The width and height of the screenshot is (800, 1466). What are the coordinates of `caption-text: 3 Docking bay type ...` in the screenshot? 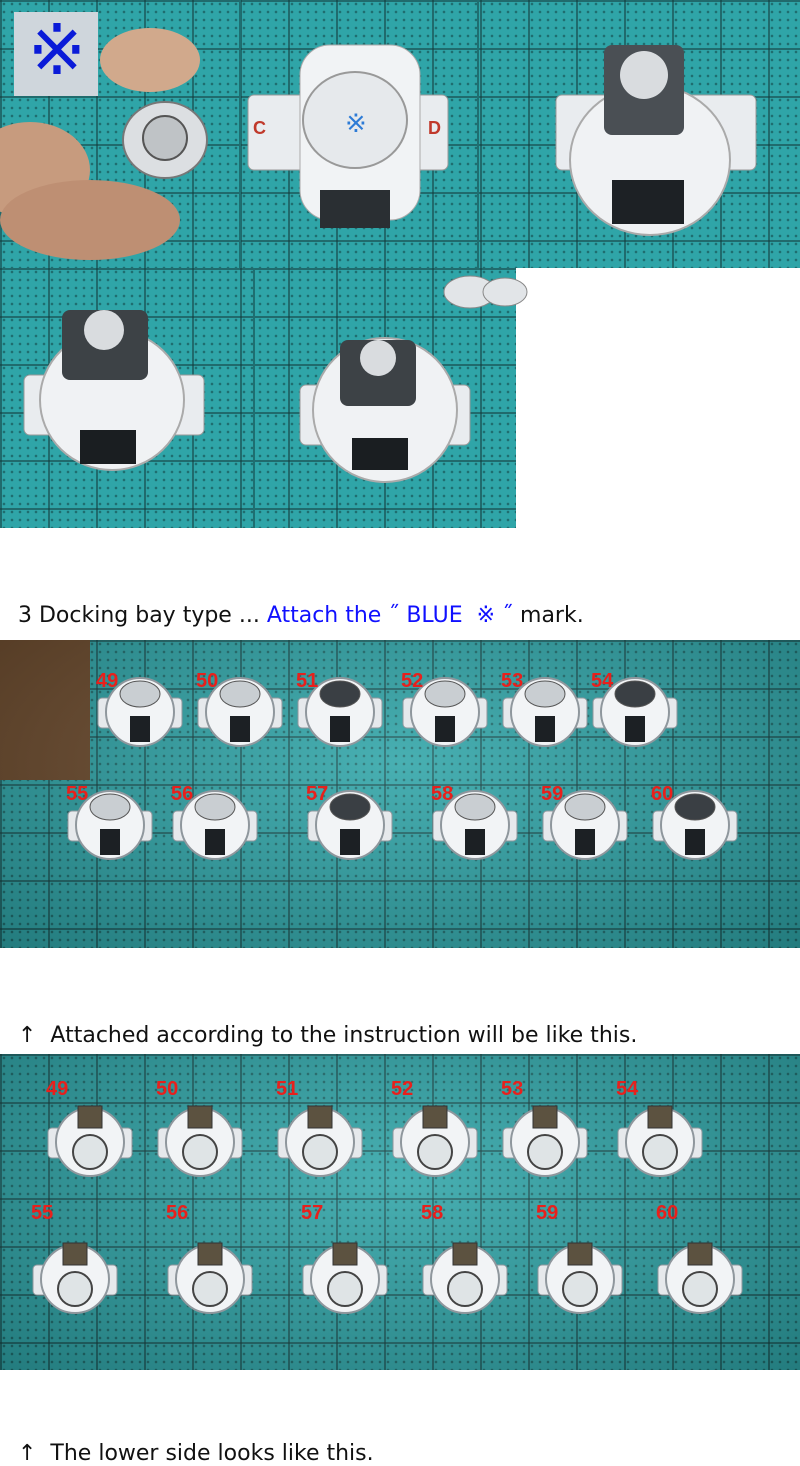 It's located at (142, 615).